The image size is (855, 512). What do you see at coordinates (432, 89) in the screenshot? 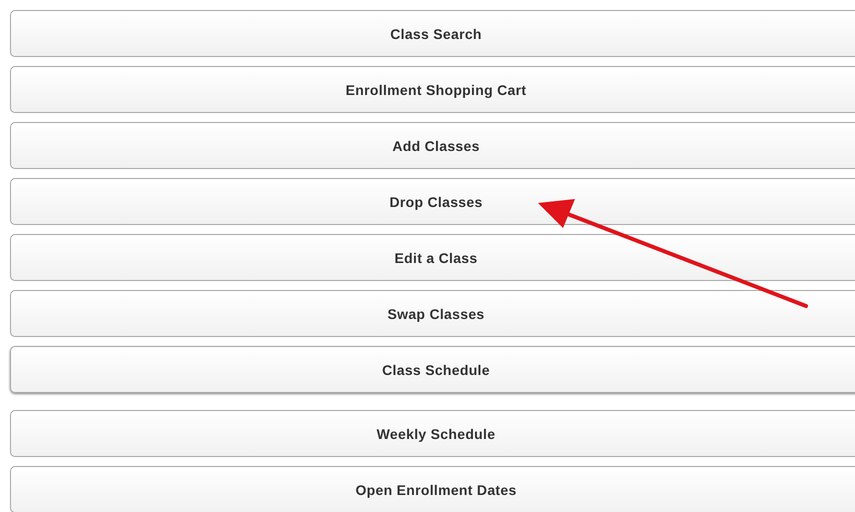
I see `menu-button: Enrollment Shopping Cart` at bounding box center [432, 89].